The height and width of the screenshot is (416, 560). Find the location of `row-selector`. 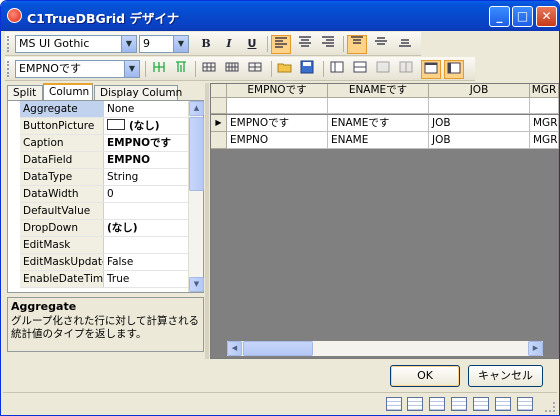

row-selector is located at coordinates (219, 140).